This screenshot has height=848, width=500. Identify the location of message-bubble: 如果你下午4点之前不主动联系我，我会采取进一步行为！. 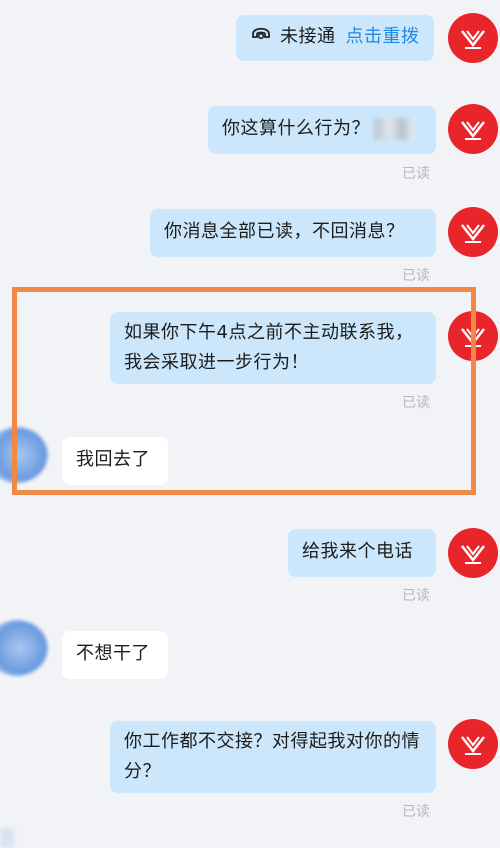
(273, 348).